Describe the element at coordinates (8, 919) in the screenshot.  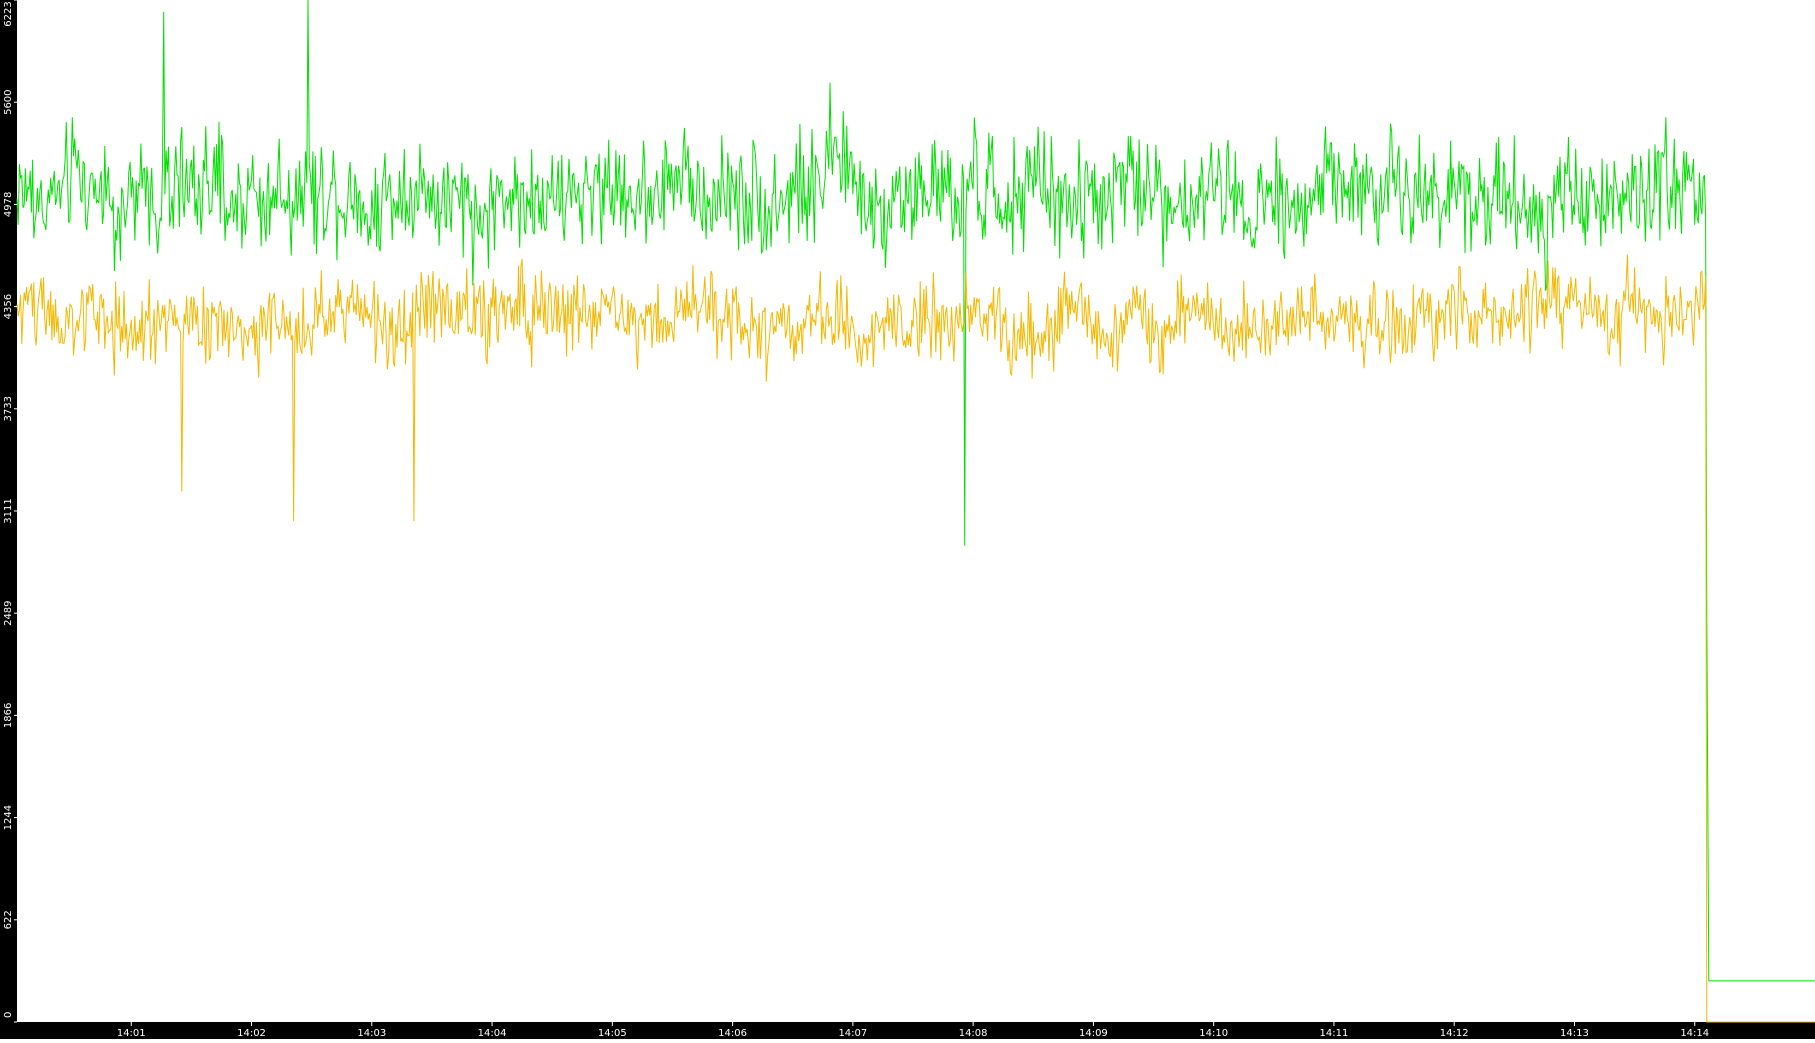
I see `y-tick-label: 622` at that location.